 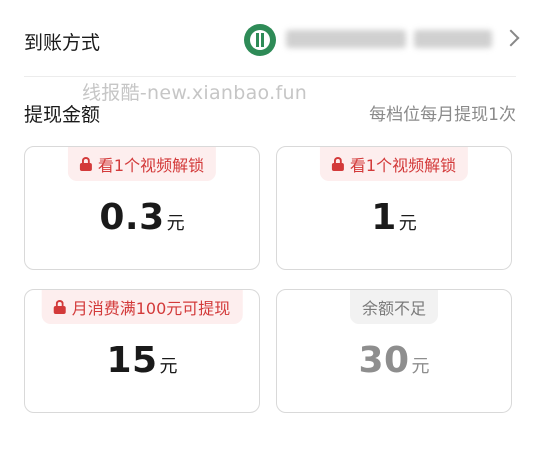 I want to click on divider, so click(x=270, y=76).